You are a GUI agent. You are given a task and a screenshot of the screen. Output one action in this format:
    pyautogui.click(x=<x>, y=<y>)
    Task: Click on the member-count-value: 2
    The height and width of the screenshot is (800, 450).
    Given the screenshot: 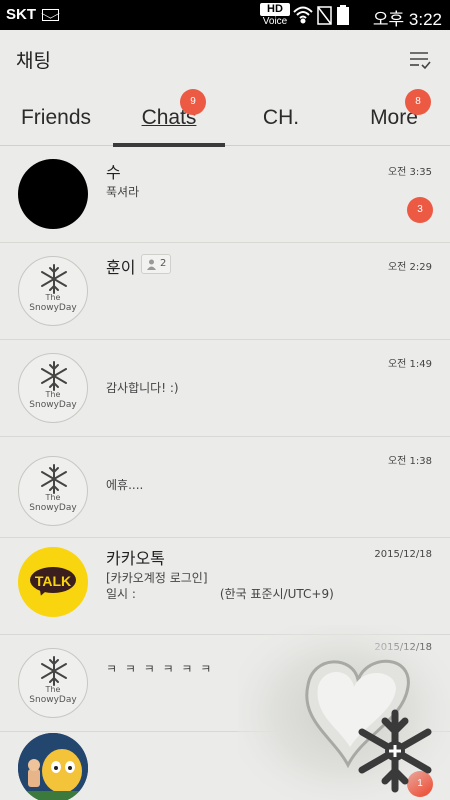 What is the action you would take?
    pyautogui.click(x=163, y=263)
    